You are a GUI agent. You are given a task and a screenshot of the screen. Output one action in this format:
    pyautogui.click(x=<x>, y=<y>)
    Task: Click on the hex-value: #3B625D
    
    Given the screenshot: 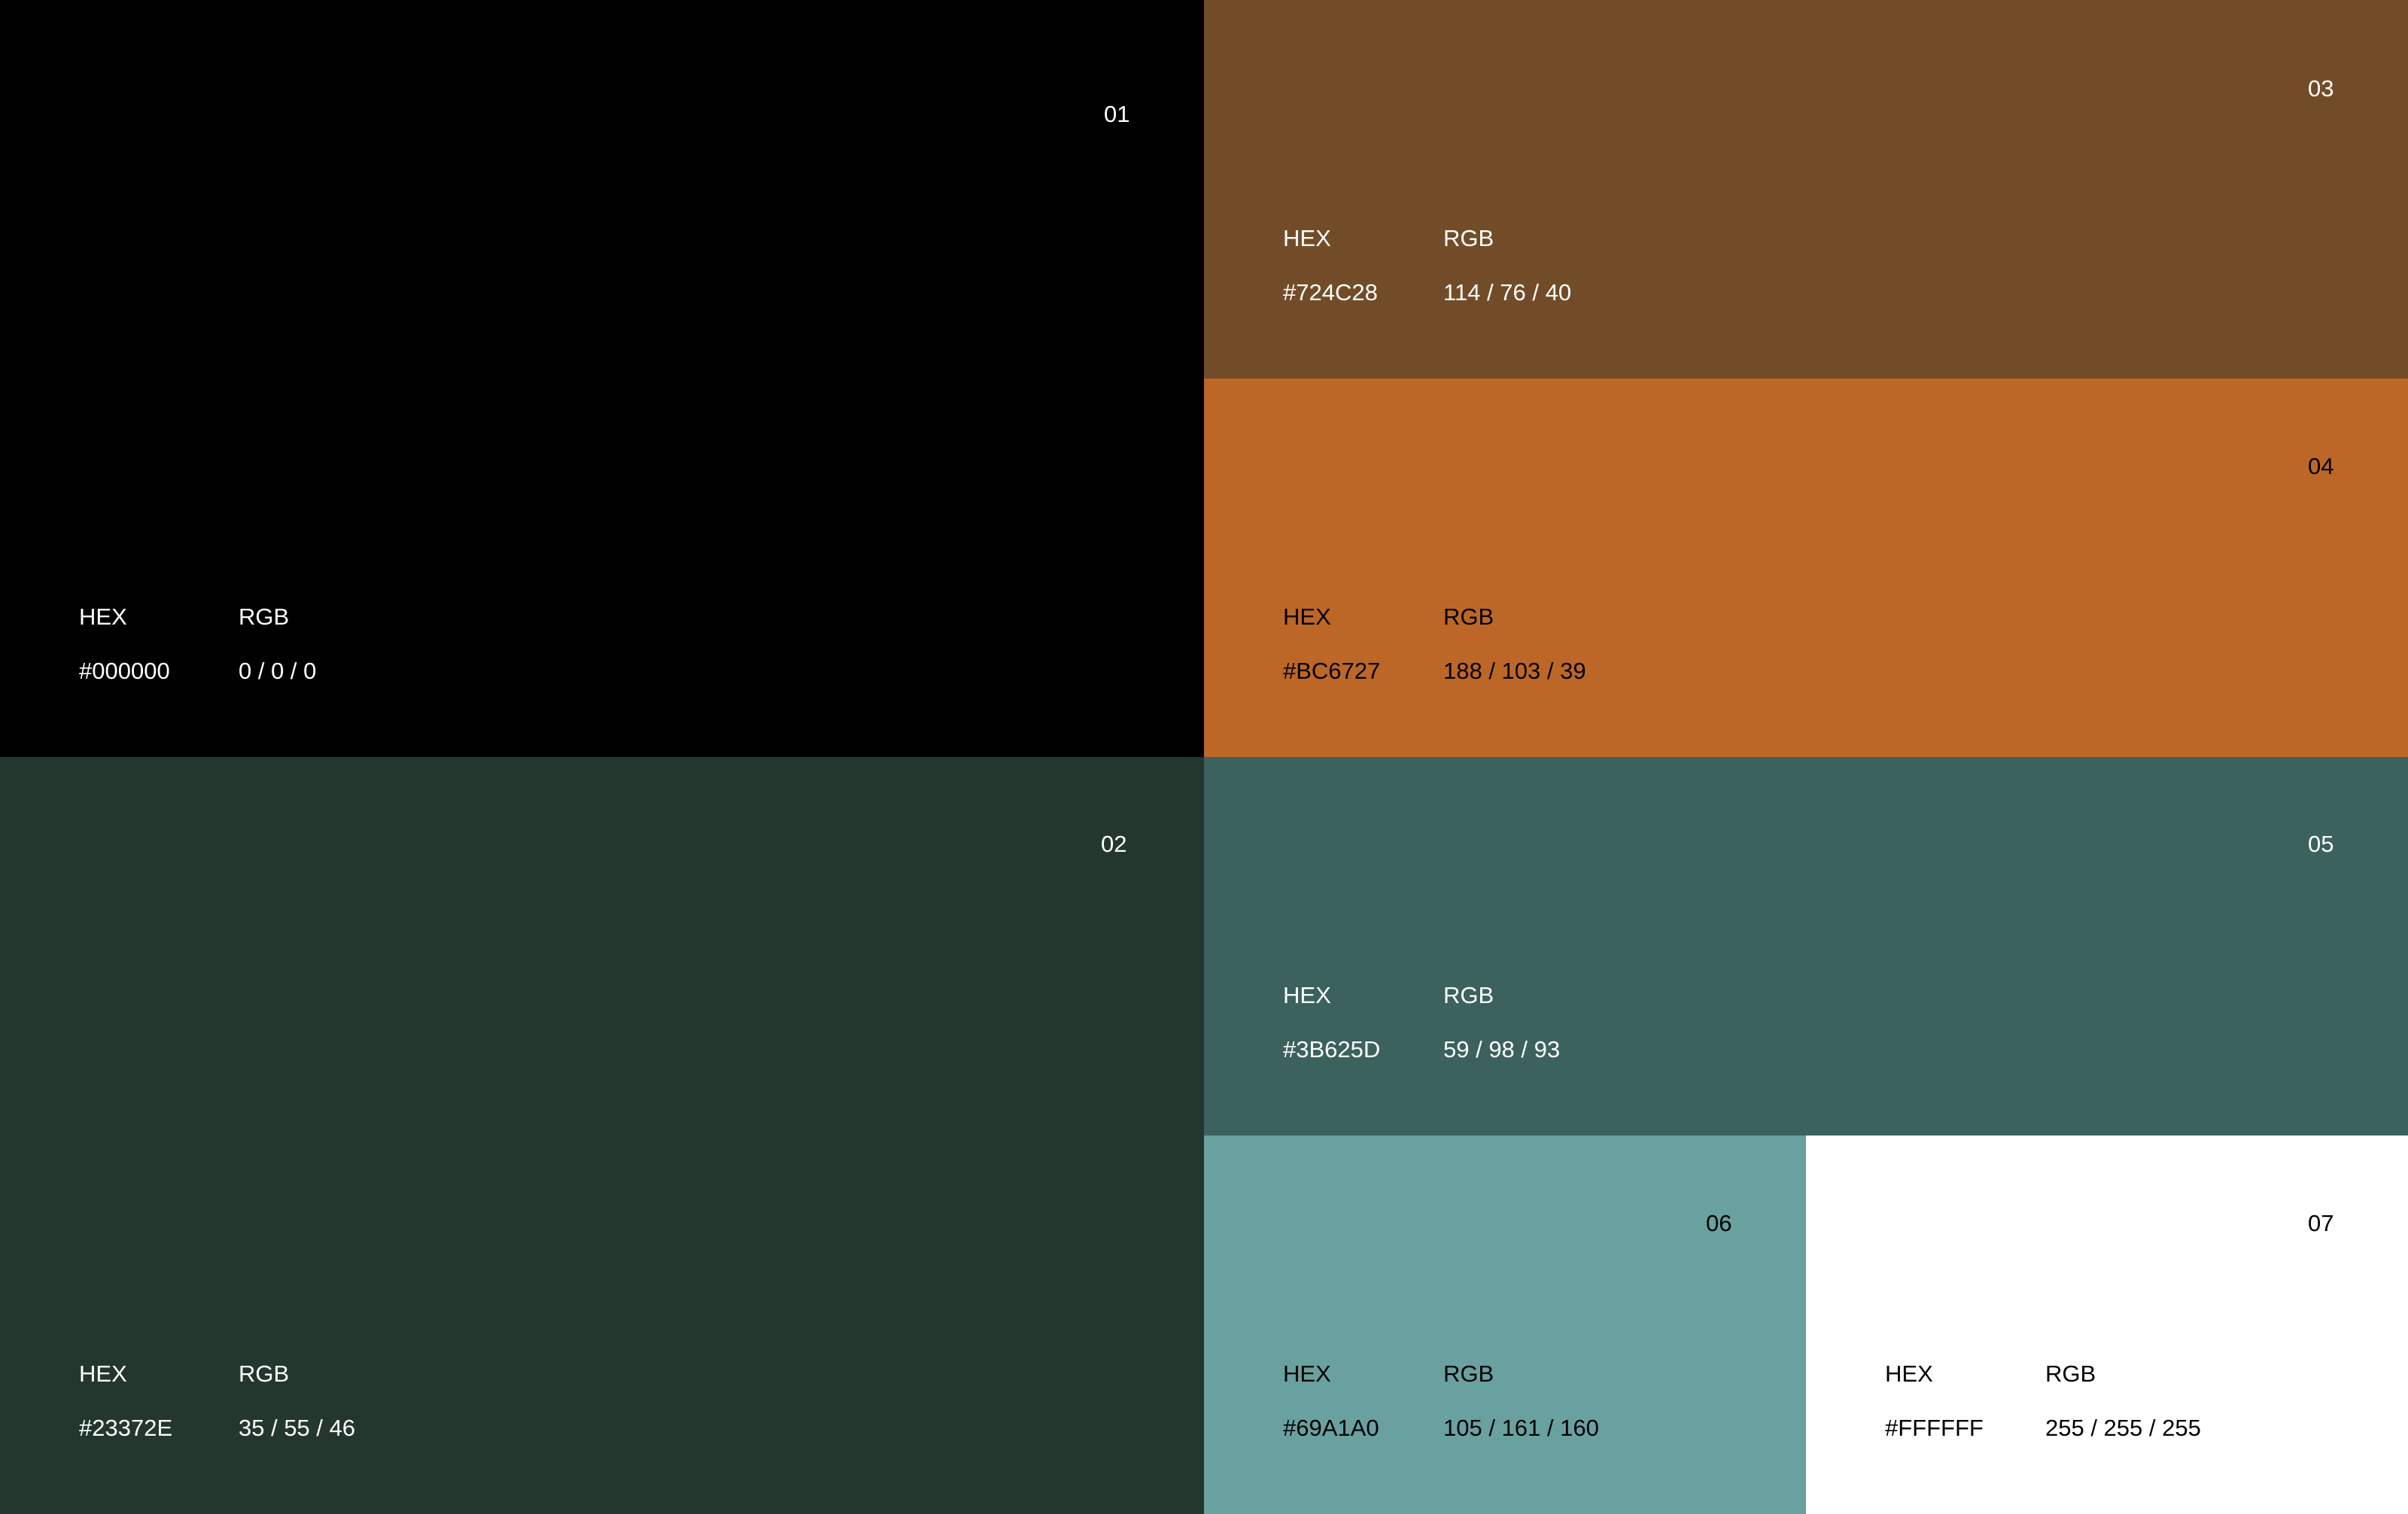 What is the action you would take?
    pyautogui.click(x=1332, y=1049)
    